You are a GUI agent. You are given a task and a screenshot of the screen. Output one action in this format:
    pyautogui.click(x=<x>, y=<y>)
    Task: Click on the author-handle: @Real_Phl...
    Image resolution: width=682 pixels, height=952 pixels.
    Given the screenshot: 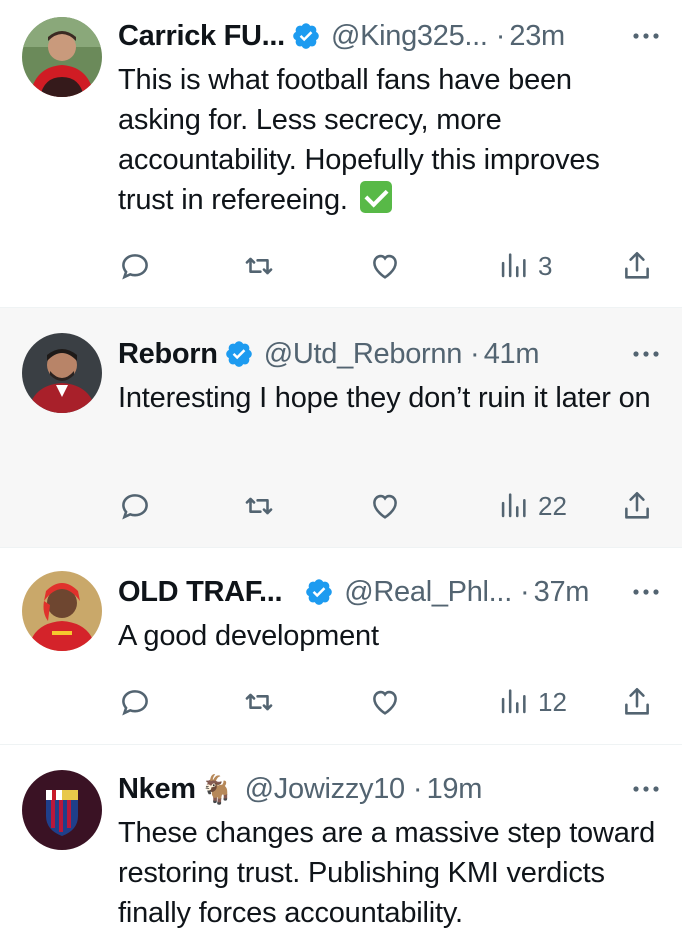 What is the action you would take?
    pyautogui.click(x=428, y=592)
    